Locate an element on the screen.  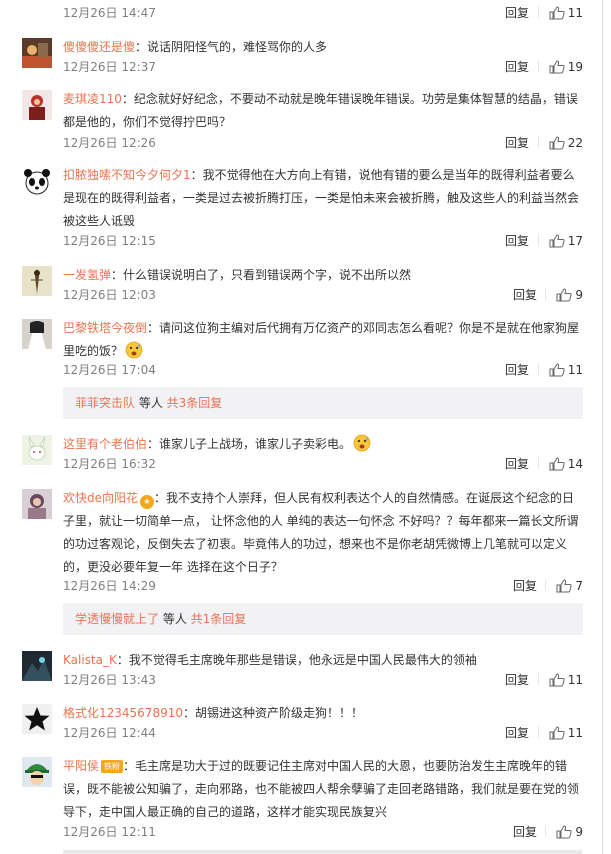
comment-username: 麦琪凌110 is located at coordinates (92, 99).